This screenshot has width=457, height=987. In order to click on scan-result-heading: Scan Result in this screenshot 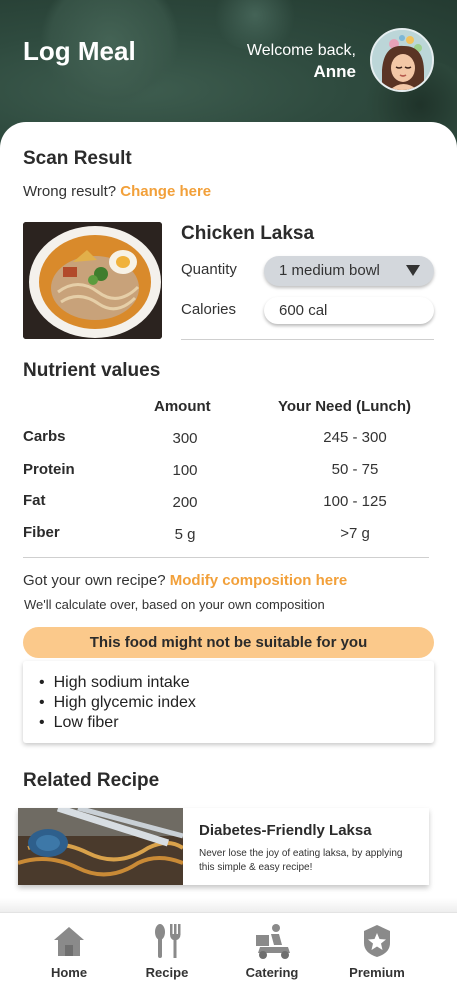, I will do `click(77, 158)`.